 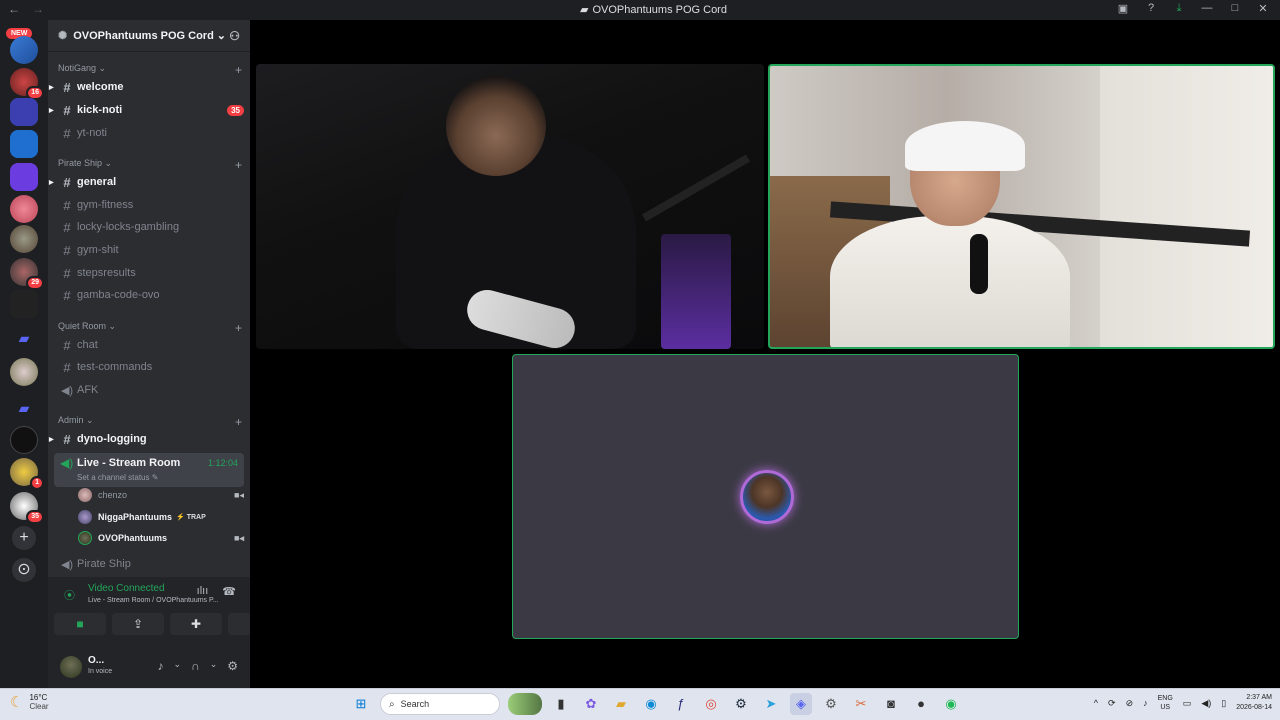 What do you see at coordinates (196, 624) in the screenshot?
I see `activities-button: ✚` at bounding box center [196, 624].